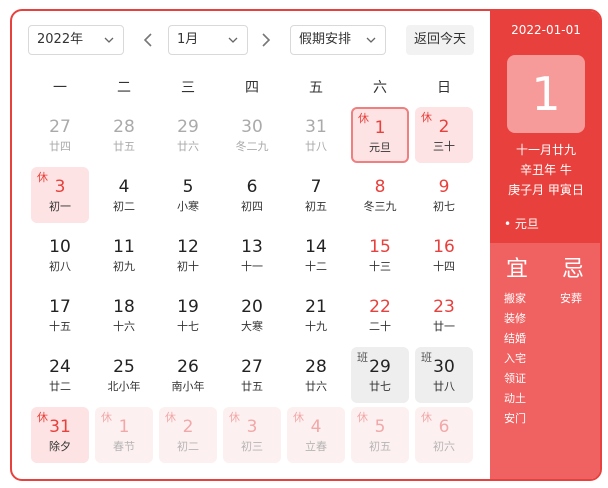 The image size is (608, 488). Describe the element at coordinates (444, 326) in the screenshot. I see `lunar-label: 廿一` at that location.